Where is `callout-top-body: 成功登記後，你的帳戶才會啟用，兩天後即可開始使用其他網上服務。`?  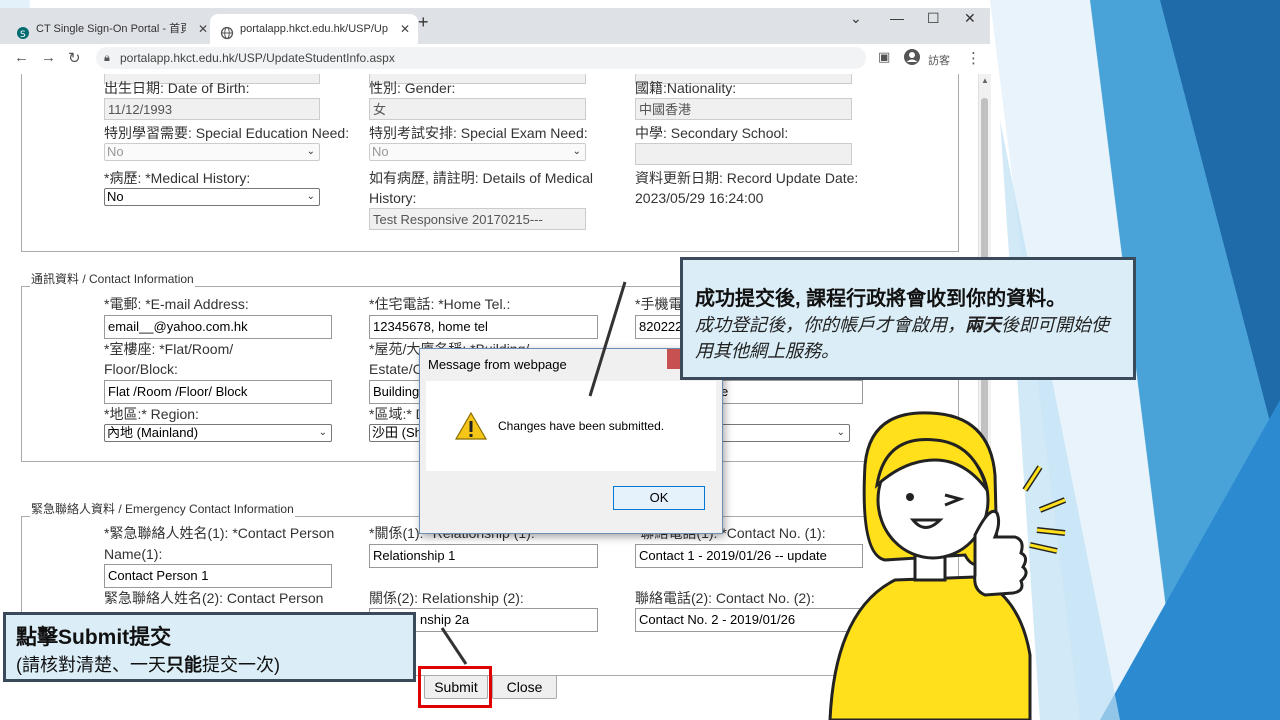 callout-top-body: 成功登記後，你的帳戶才會啟用，兩天後即可開始使用其他網上服務。 is located at coordinates (902, 338).